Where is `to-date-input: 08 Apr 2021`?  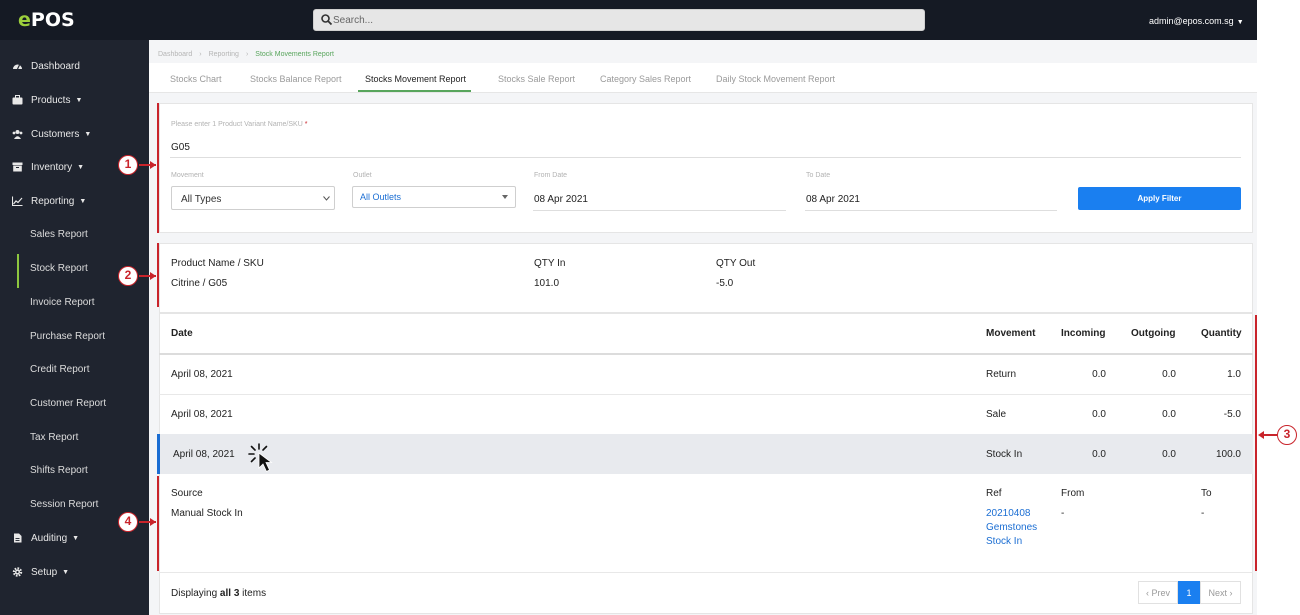 to-date-input: 08 Apr 2021 is located at coordinates (833, 199).